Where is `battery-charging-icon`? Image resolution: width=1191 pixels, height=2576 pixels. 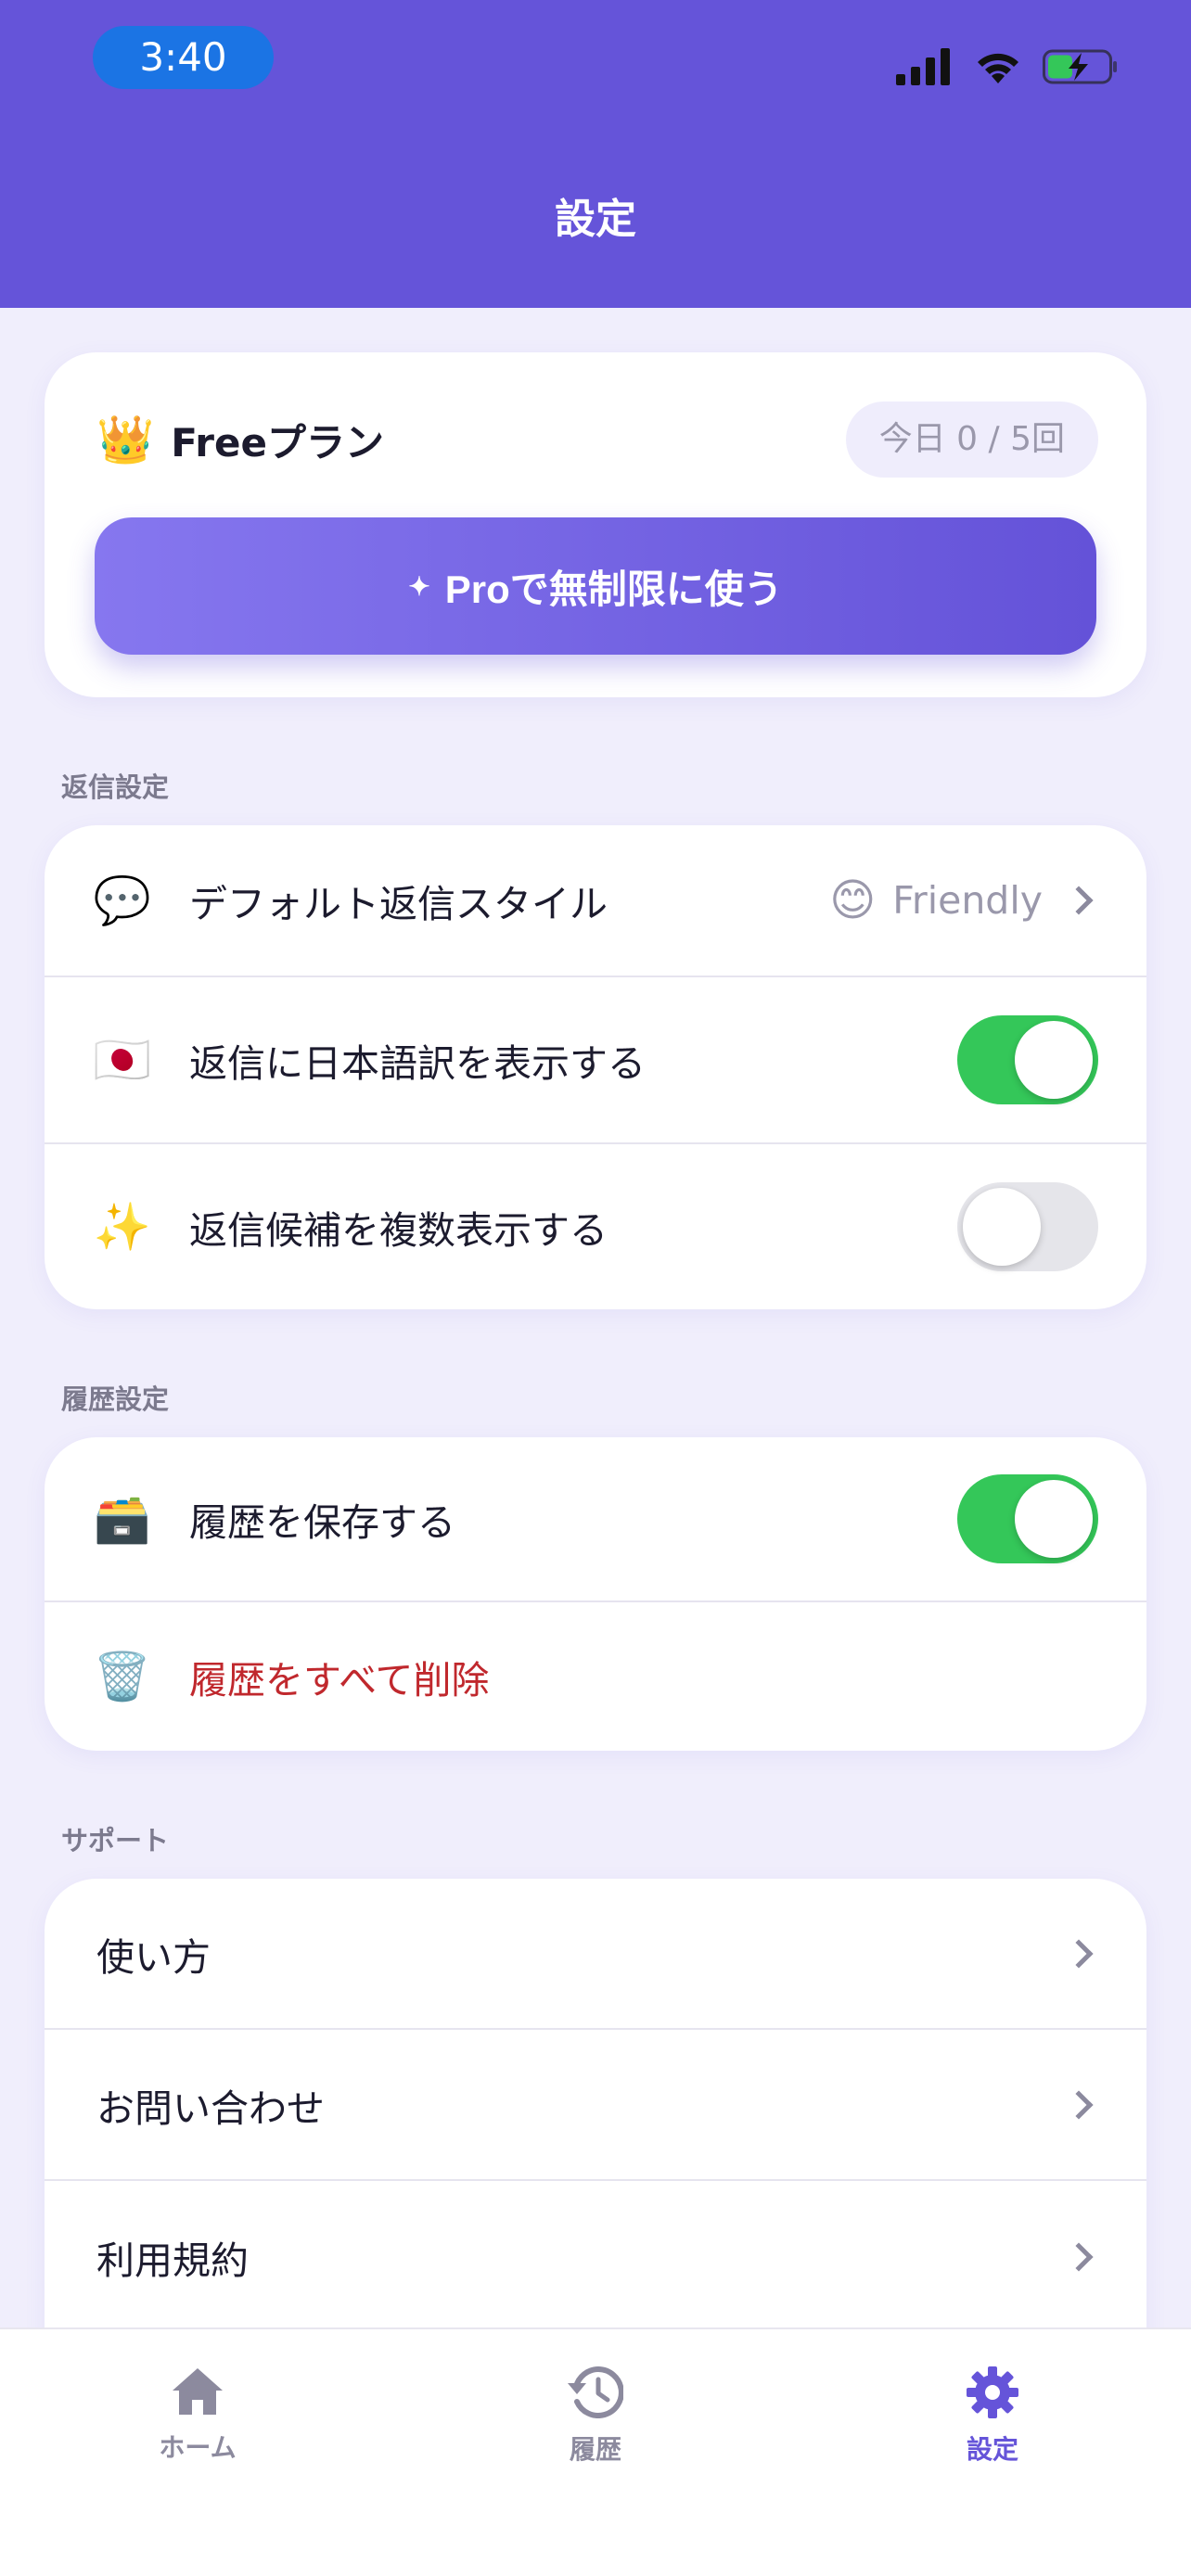 battery-charging-icon is located at coordinates (1080, 66).